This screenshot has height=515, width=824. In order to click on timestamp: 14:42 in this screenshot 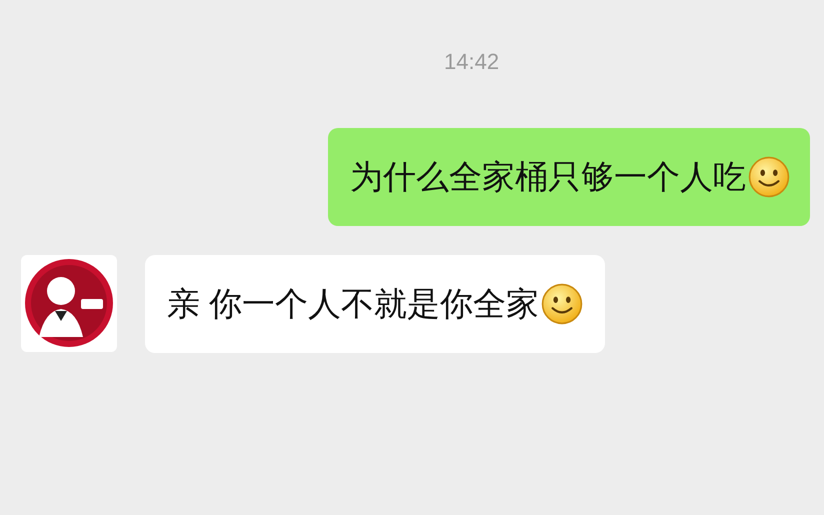, I will do `click(472, 62)`.